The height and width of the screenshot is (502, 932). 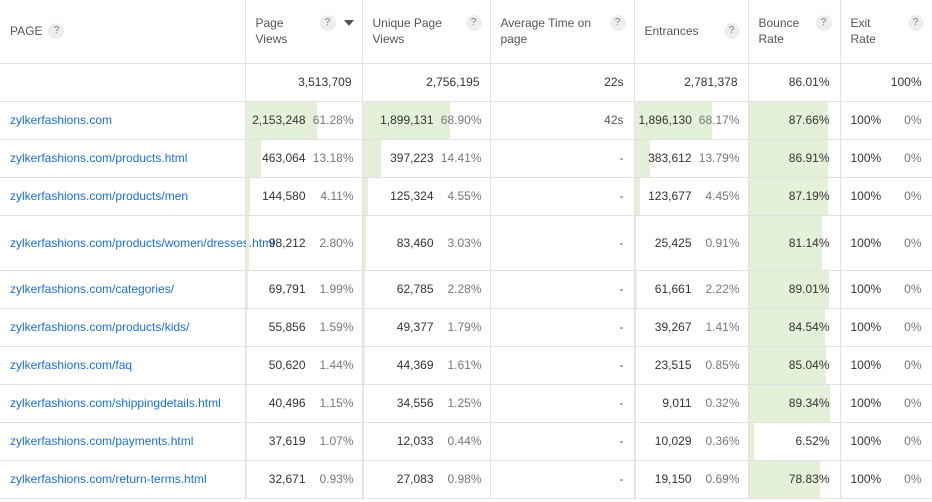 What do you see at coordinates (304, 82) in the screenshot?
I see `total-page-views: 3,513,709` at bounding box center [304, 82].